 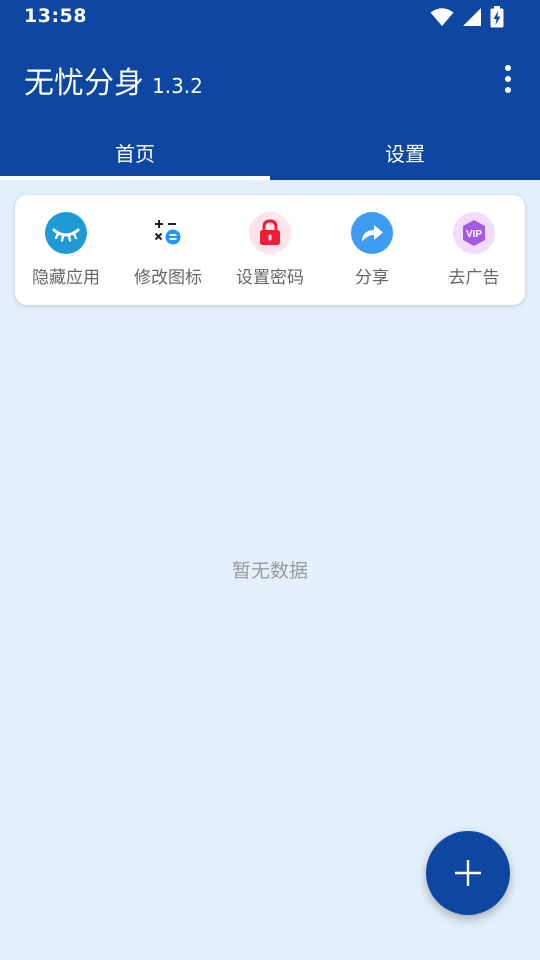 I want to click on tab-label: 首页, so click(x=135, y=153).